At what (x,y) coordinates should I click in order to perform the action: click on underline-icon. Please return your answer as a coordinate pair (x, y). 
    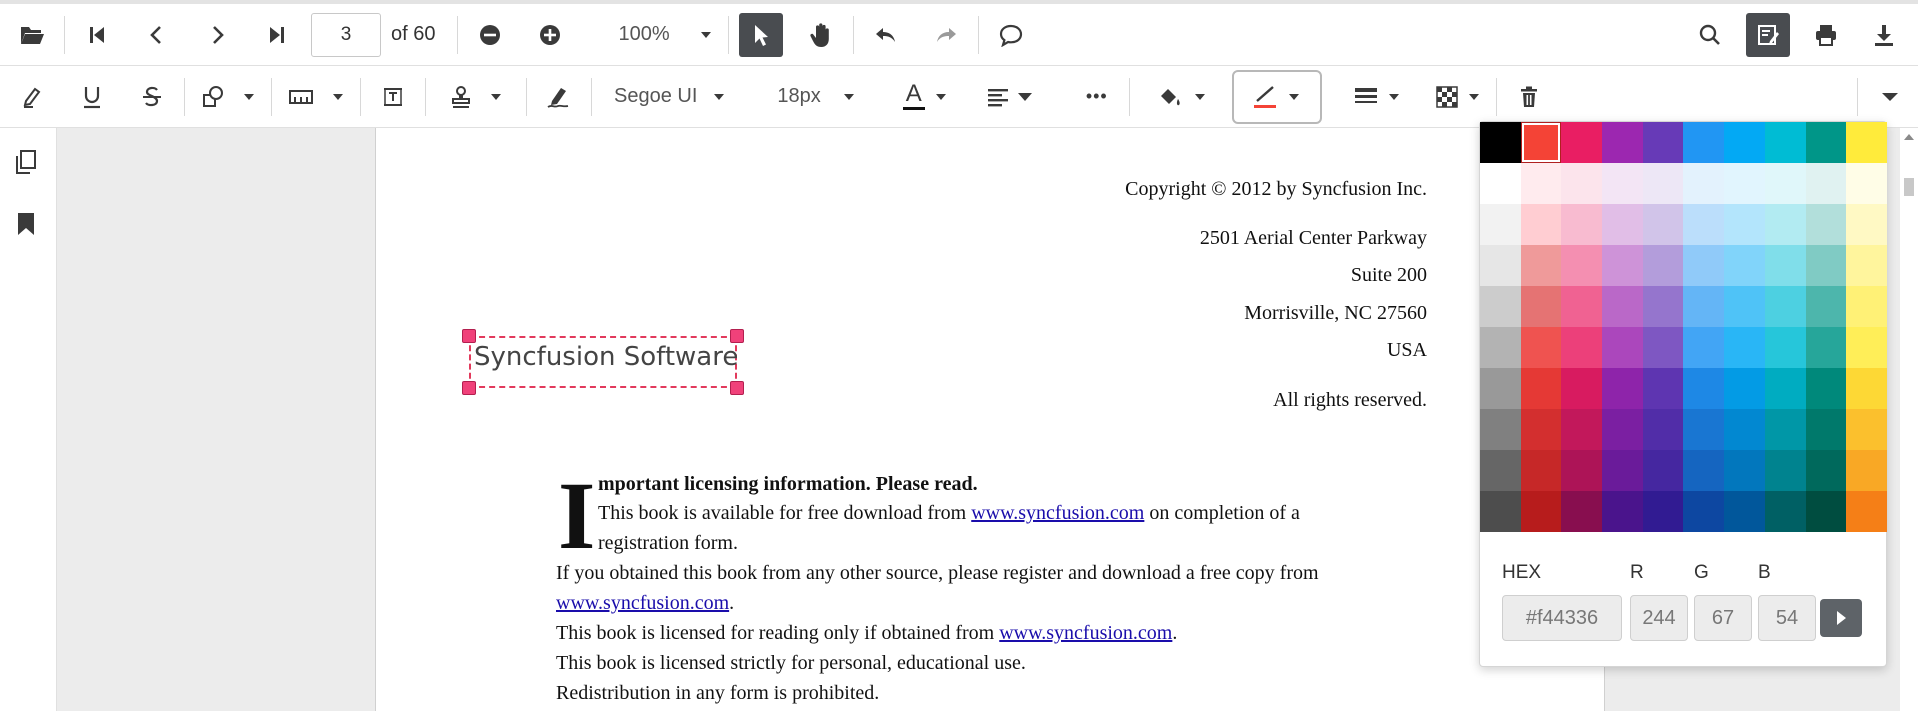
    Looking at the image, I should click on (92, 97).